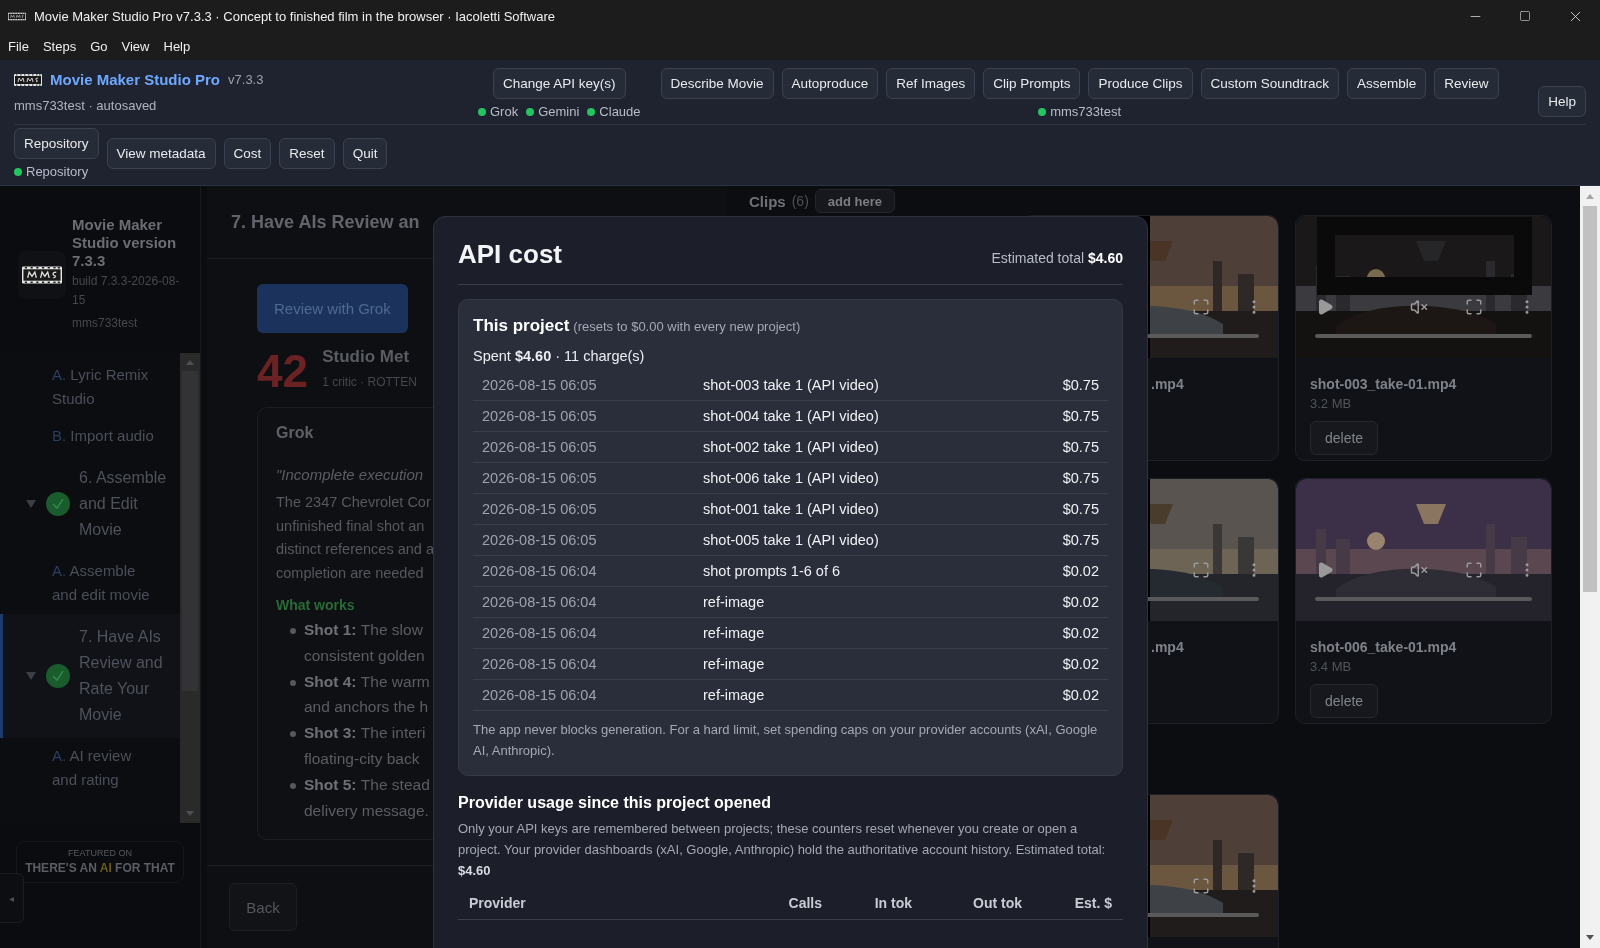 This screenshot has height=948, width=1600. I want to click on score-title: Studio Met, so click(366, 357).